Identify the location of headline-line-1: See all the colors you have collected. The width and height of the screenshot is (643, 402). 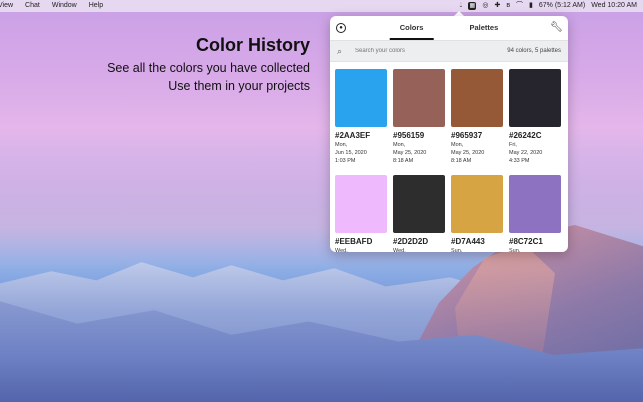
(208, 68).